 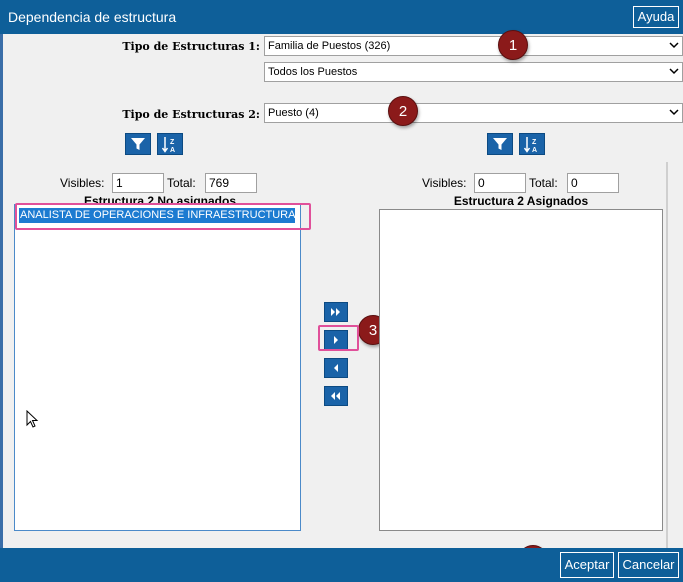 What do you see at coordinates (341, 17) in the screenshot?
I see `dialog-titlebar: Dependencia de estructura Ayuda` at bounding box center [341, 17].